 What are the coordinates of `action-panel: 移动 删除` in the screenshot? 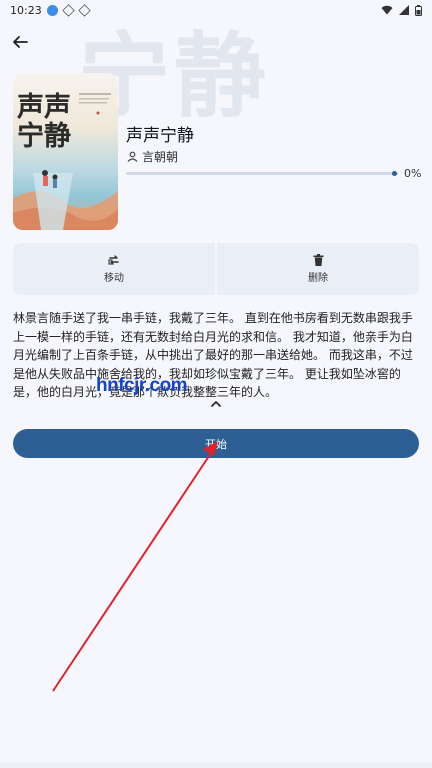 It's located at (216, 269).